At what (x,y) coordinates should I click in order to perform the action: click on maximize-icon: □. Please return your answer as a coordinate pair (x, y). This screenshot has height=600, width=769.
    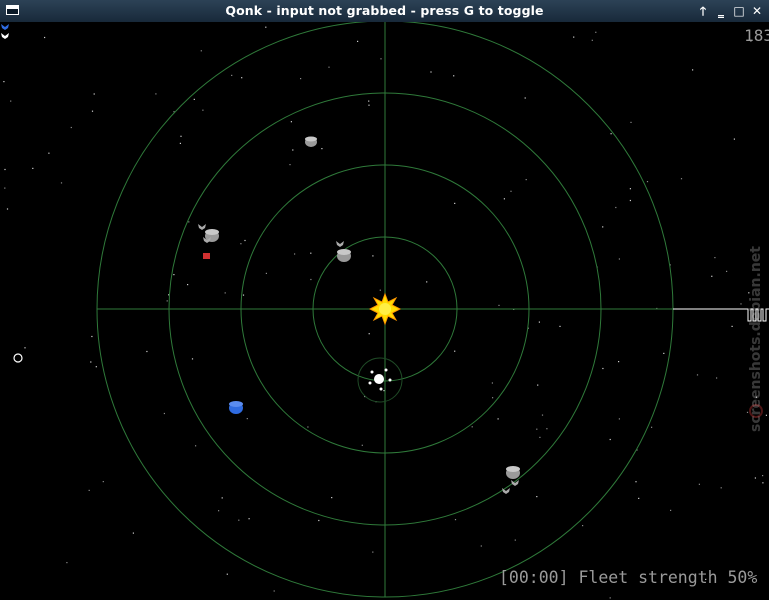
    Looking at the image, I should click on (739, 10).